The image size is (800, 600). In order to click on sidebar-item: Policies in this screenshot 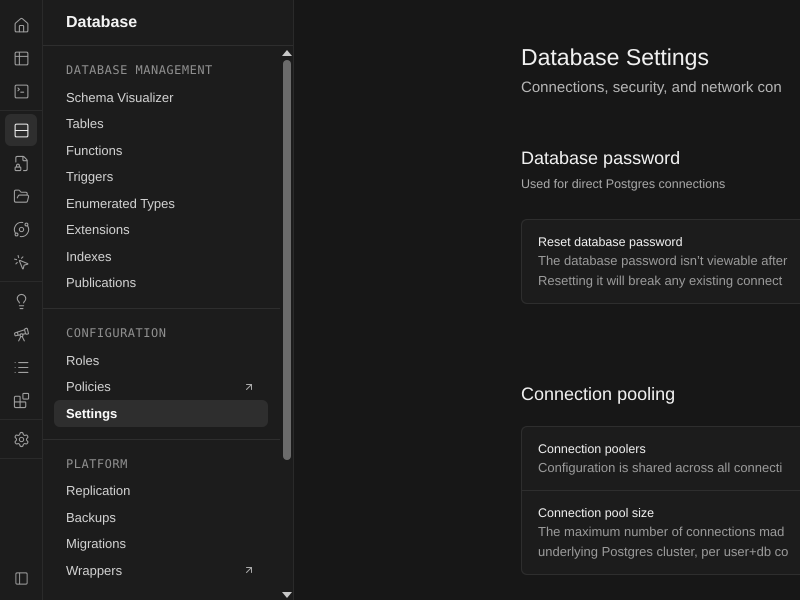, I will do `click(161, 387)`.